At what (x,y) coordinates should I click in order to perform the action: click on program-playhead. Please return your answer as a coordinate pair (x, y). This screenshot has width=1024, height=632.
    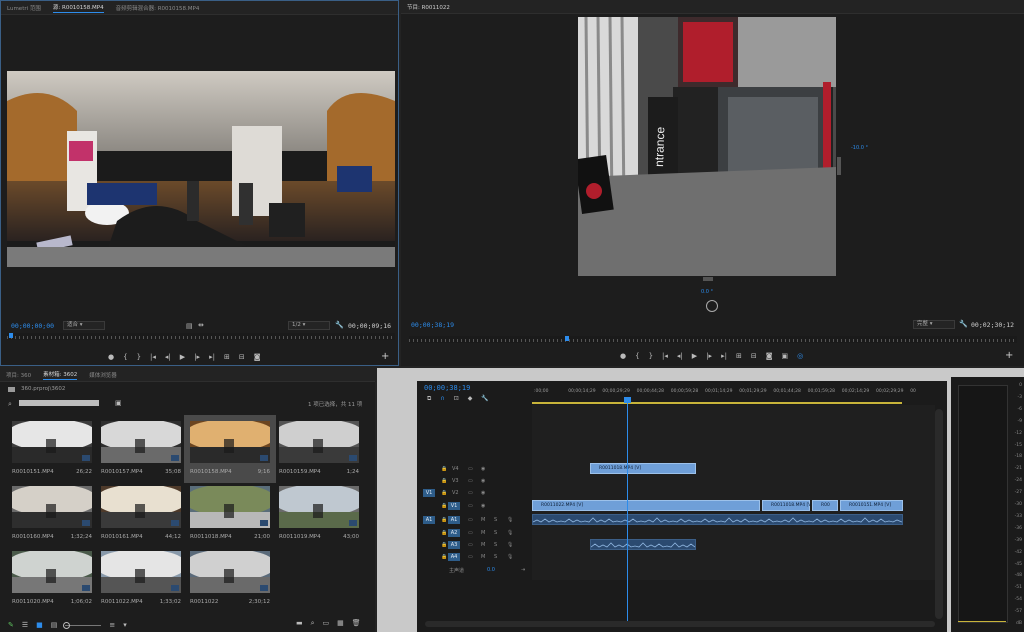
    Looking at the image, I should click on (567, 338).